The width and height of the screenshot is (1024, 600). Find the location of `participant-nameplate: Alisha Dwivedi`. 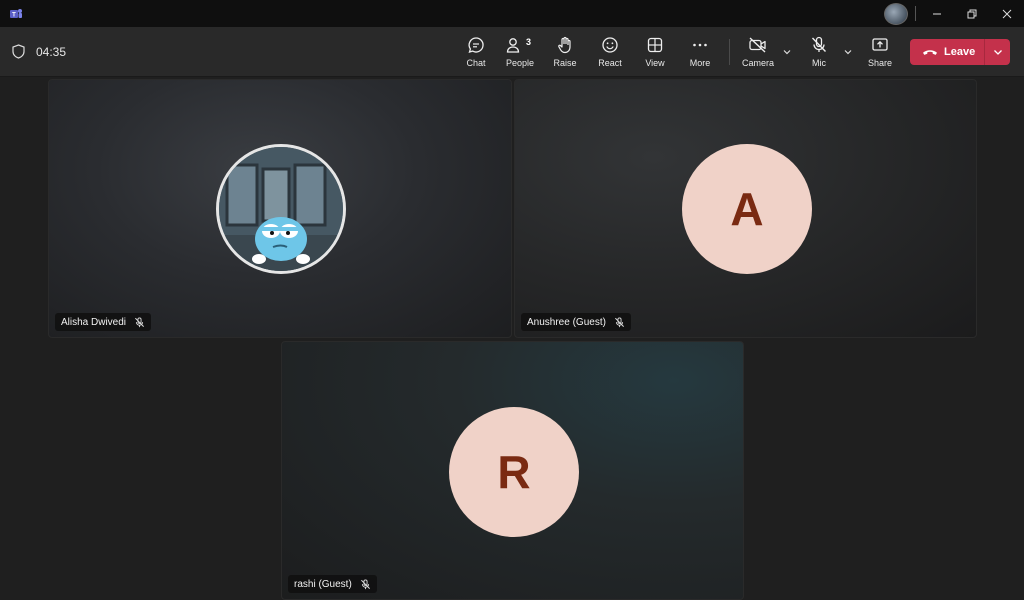

participant-nameplate: Alisha Dwivedi is located at coordinates (103, 322).